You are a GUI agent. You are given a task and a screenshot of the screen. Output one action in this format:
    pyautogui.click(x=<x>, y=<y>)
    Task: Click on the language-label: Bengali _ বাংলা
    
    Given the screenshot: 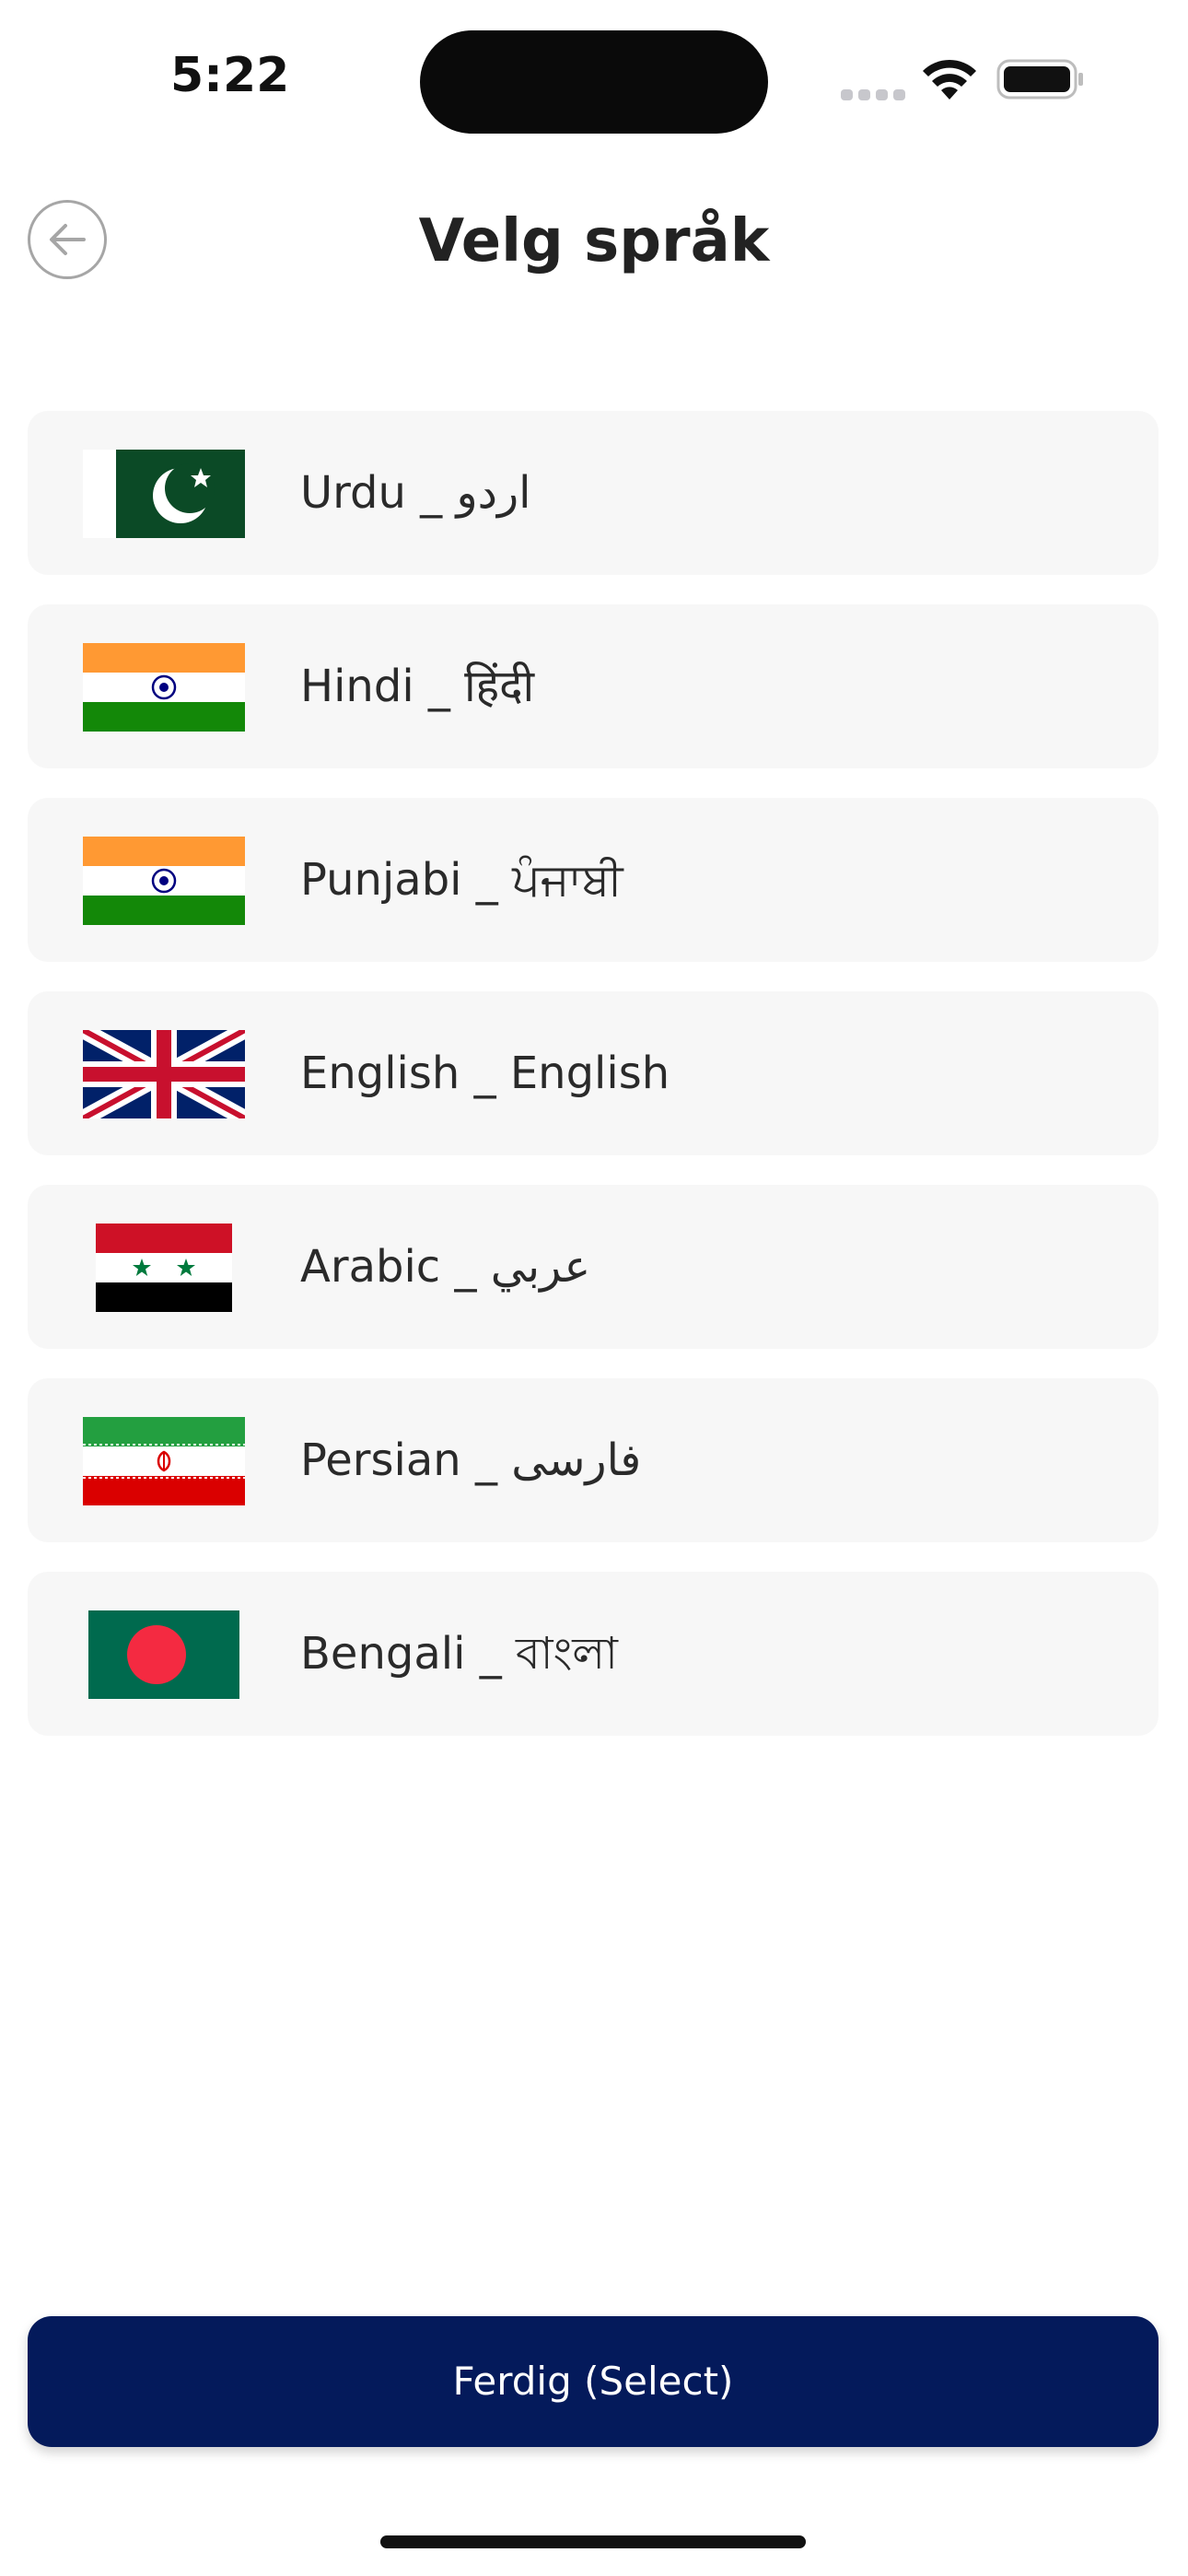 What is the action you would take?
    pyautogui.click(x=459, y=1654)
    